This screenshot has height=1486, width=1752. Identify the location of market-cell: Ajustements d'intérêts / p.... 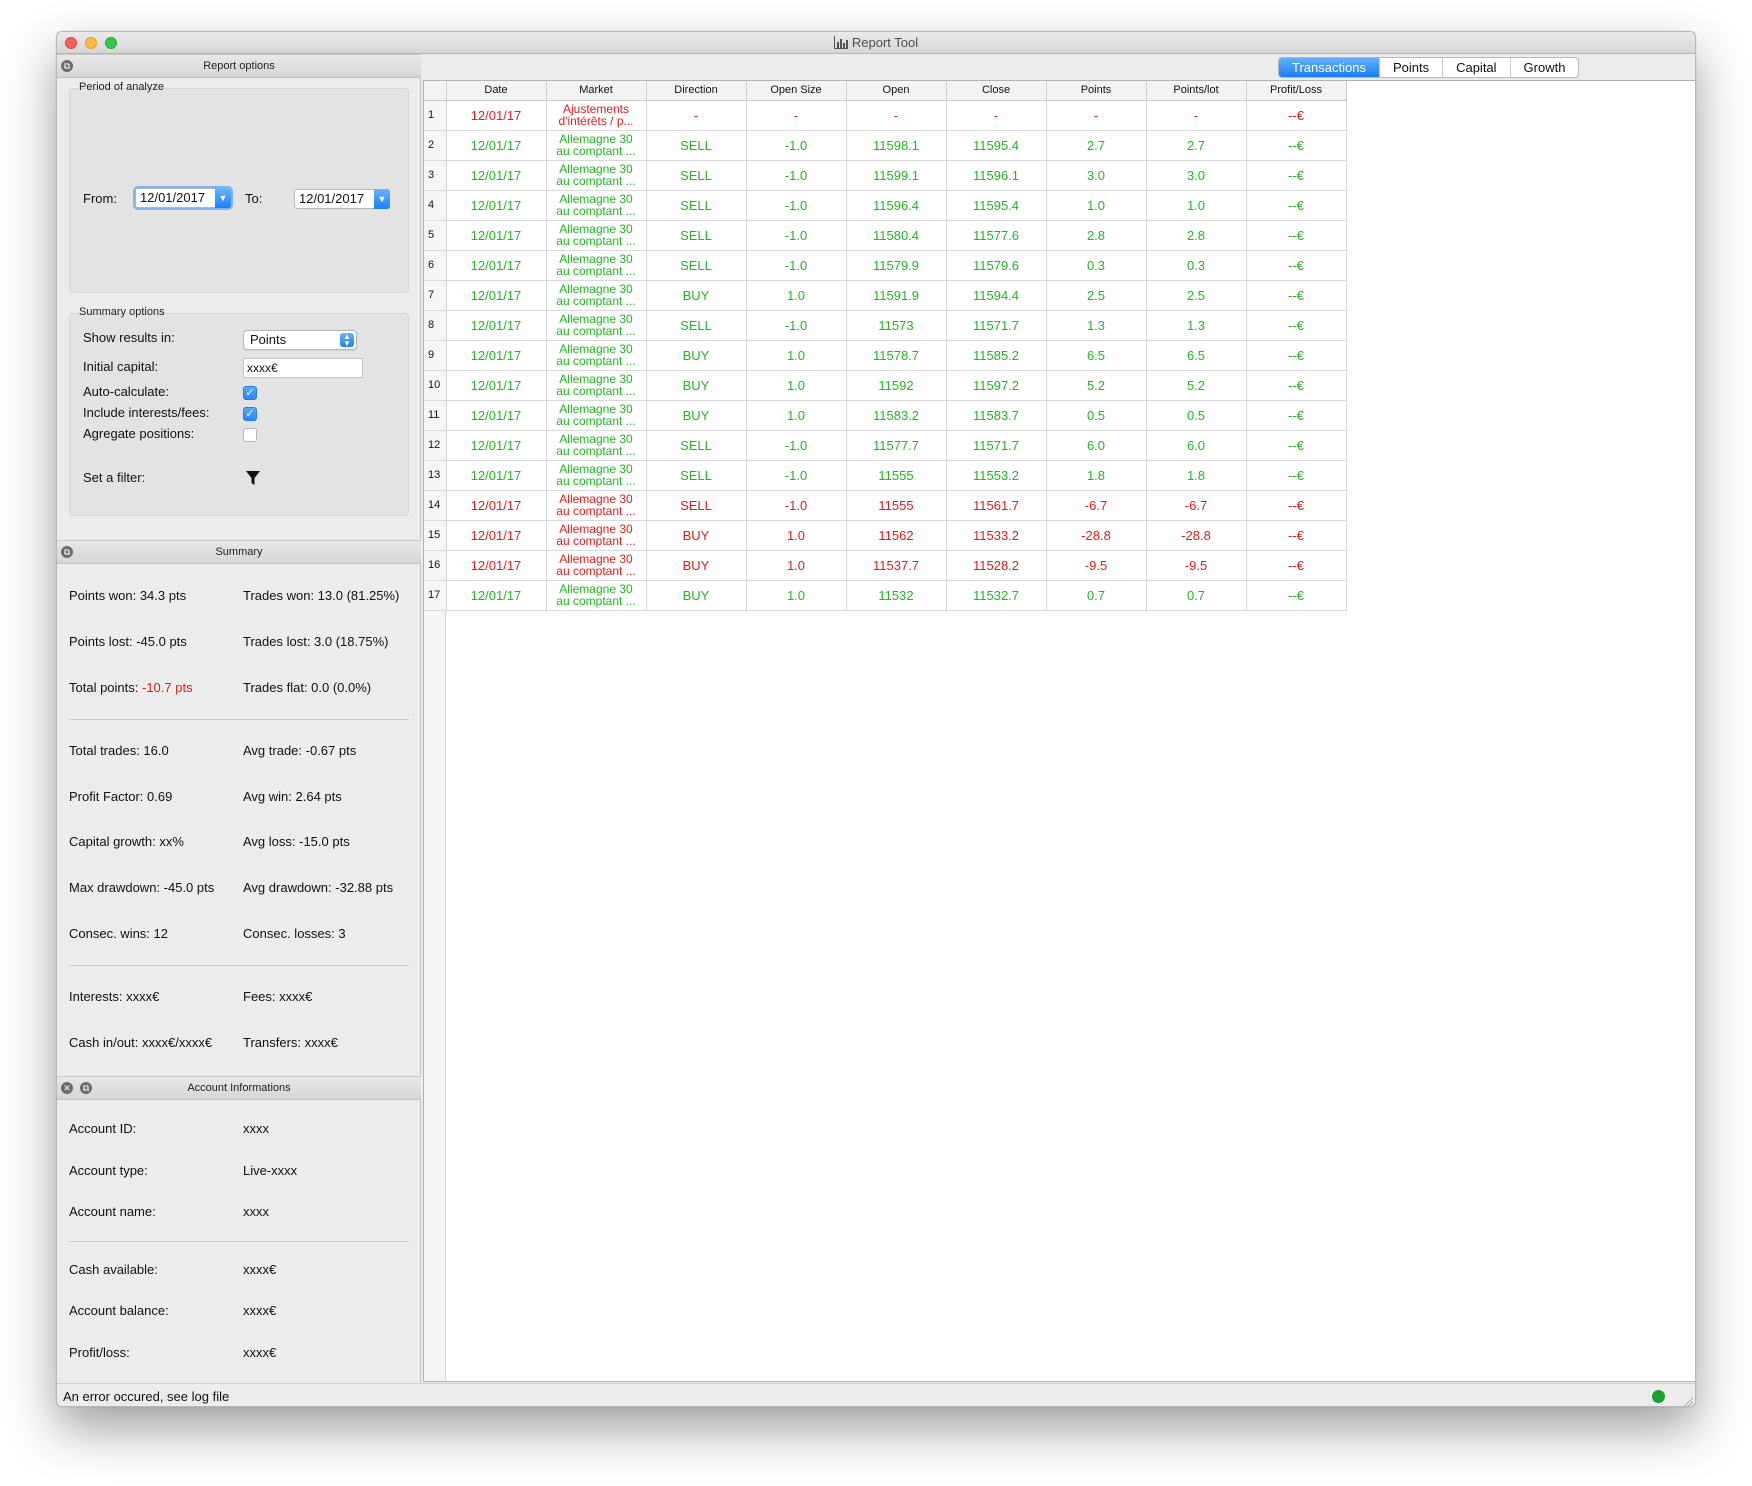
(596, 115).